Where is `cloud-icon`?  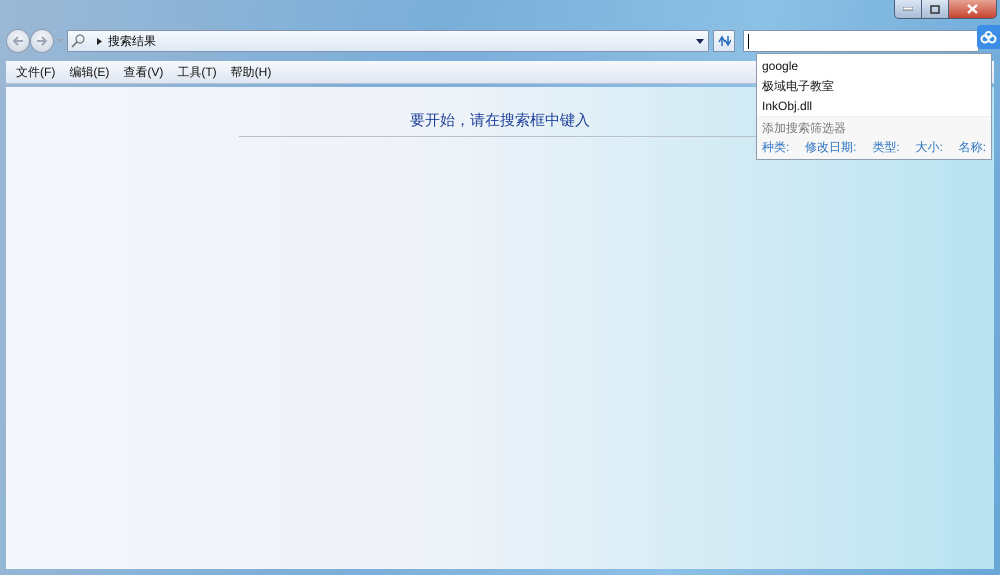 cloud-icon is located at coordinates (988, 37).